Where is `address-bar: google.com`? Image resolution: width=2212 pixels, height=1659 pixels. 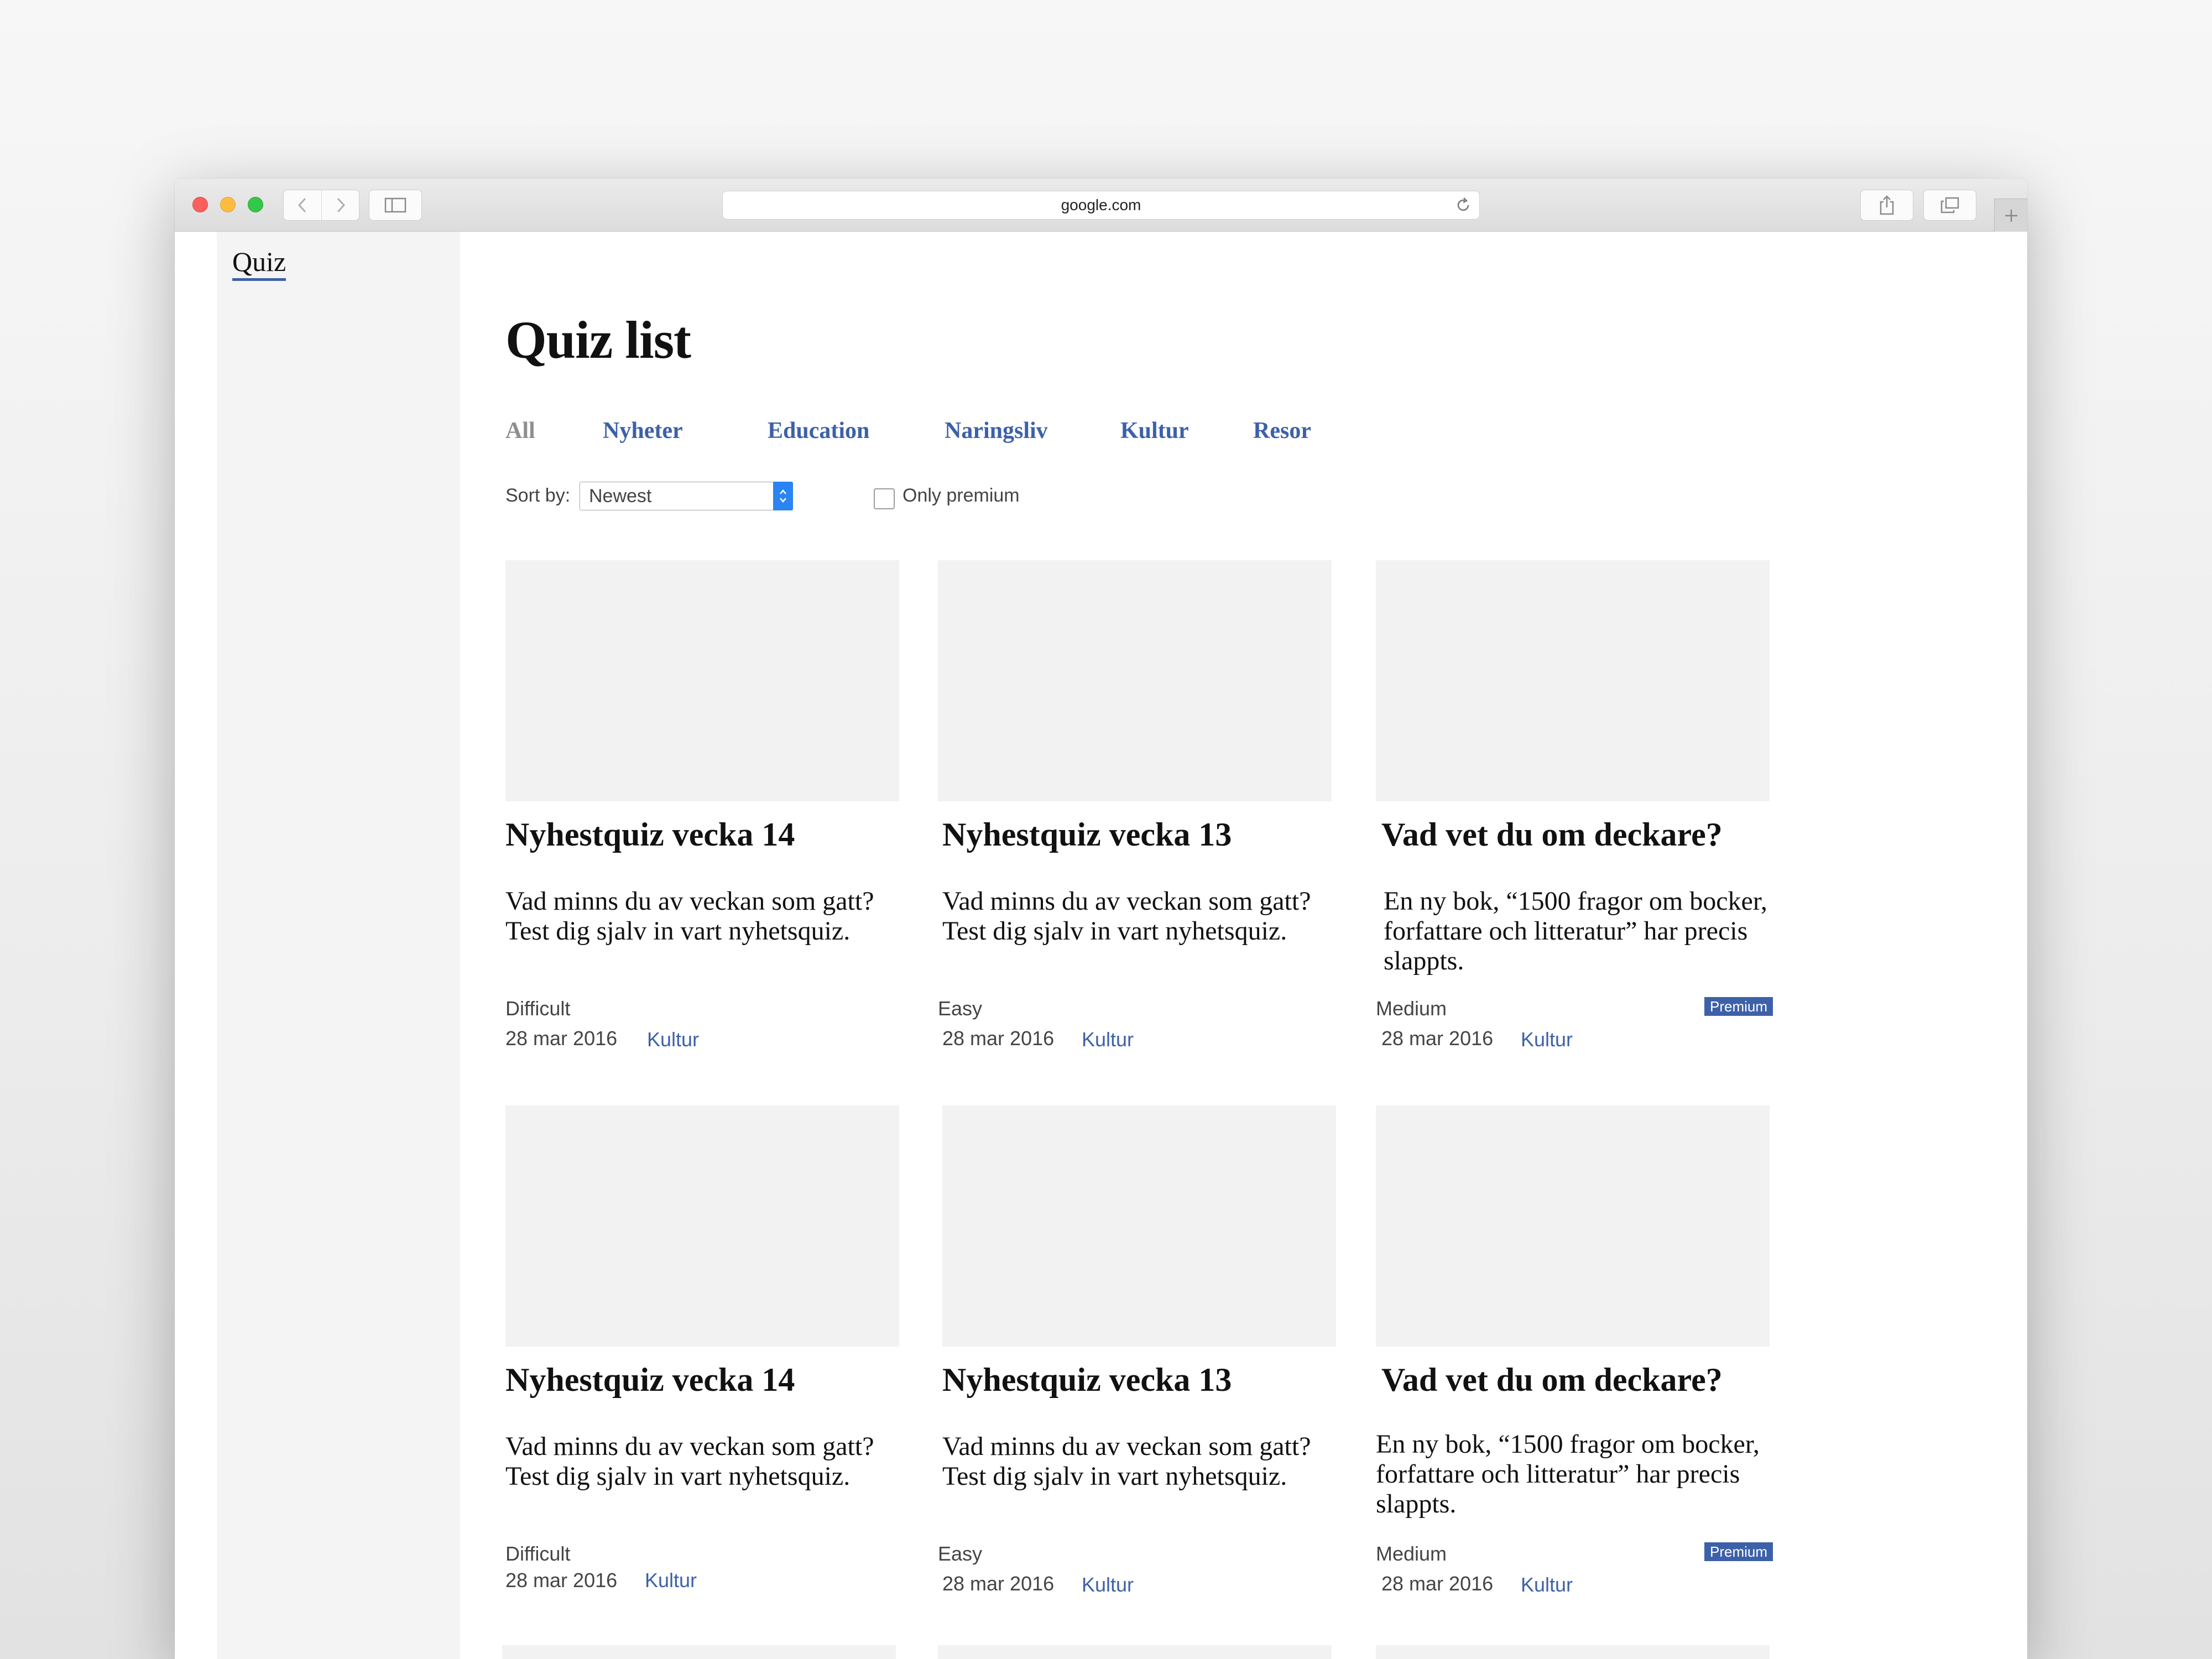
address-bar: google.com is located at coordinates (1101, 206).